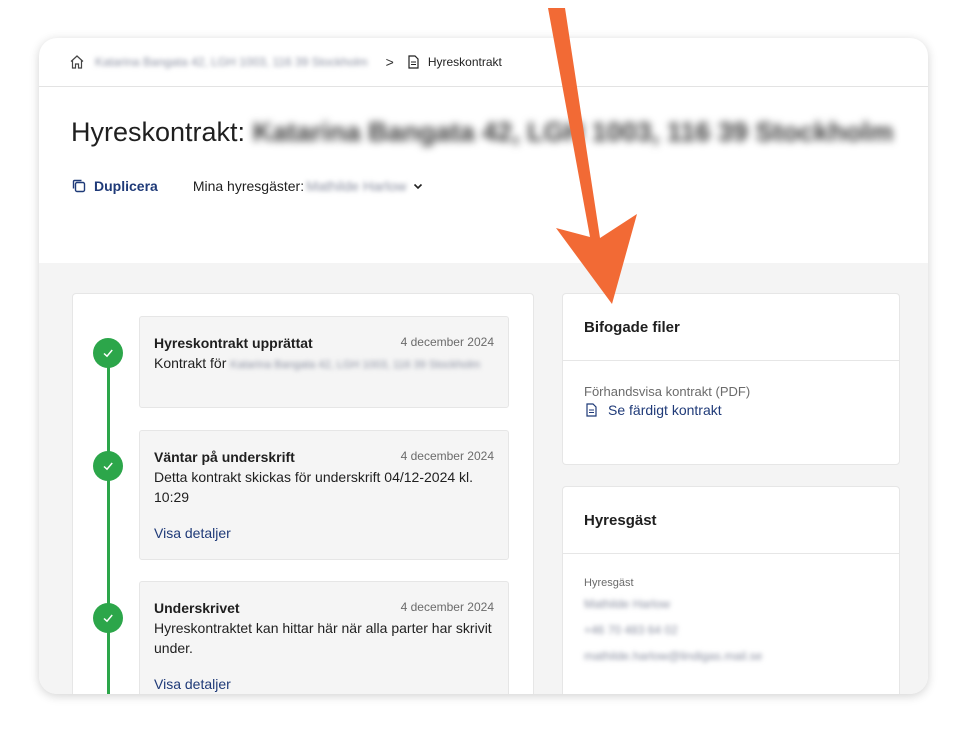 This screenshot has width=967, height=733. I want to click on tenant-name: Mathilde Harlow, so click(627, 604).